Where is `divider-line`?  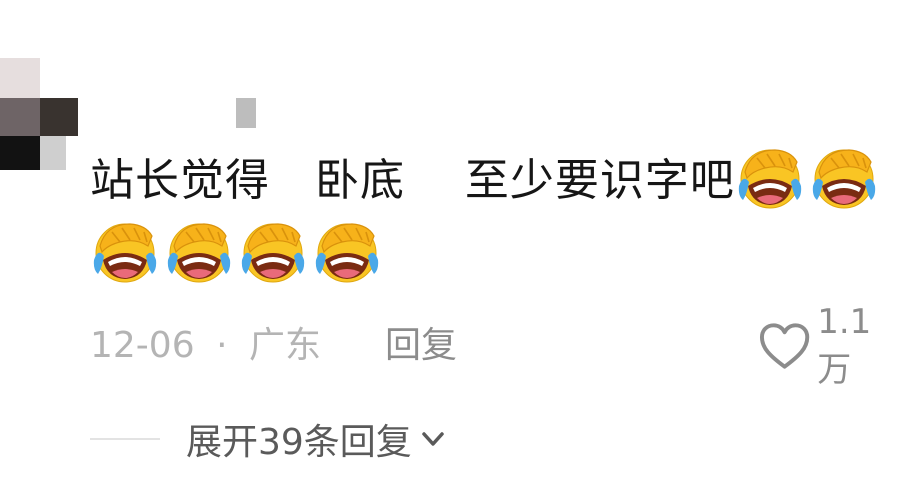
divider-line is located at coordinates (125, 439).